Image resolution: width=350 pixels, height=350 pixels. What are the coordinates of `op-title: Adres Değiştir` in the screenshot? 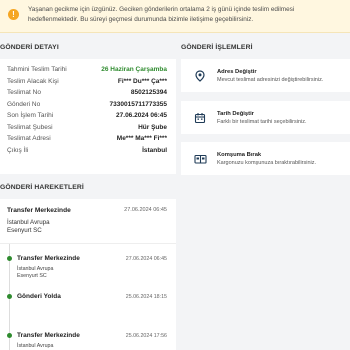 It's located at (237, 71).